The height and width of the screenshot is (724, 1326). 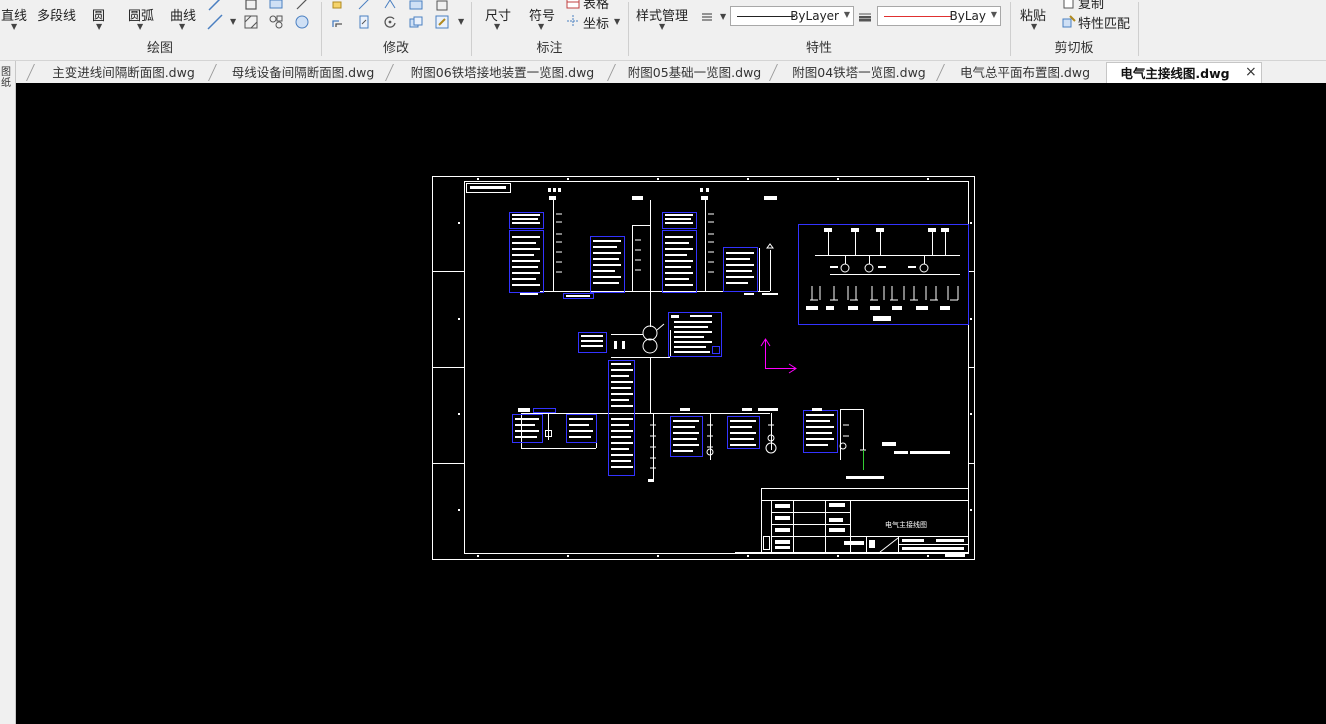 I want to click on upper-switch-symbols, so click(x=665, y=243).